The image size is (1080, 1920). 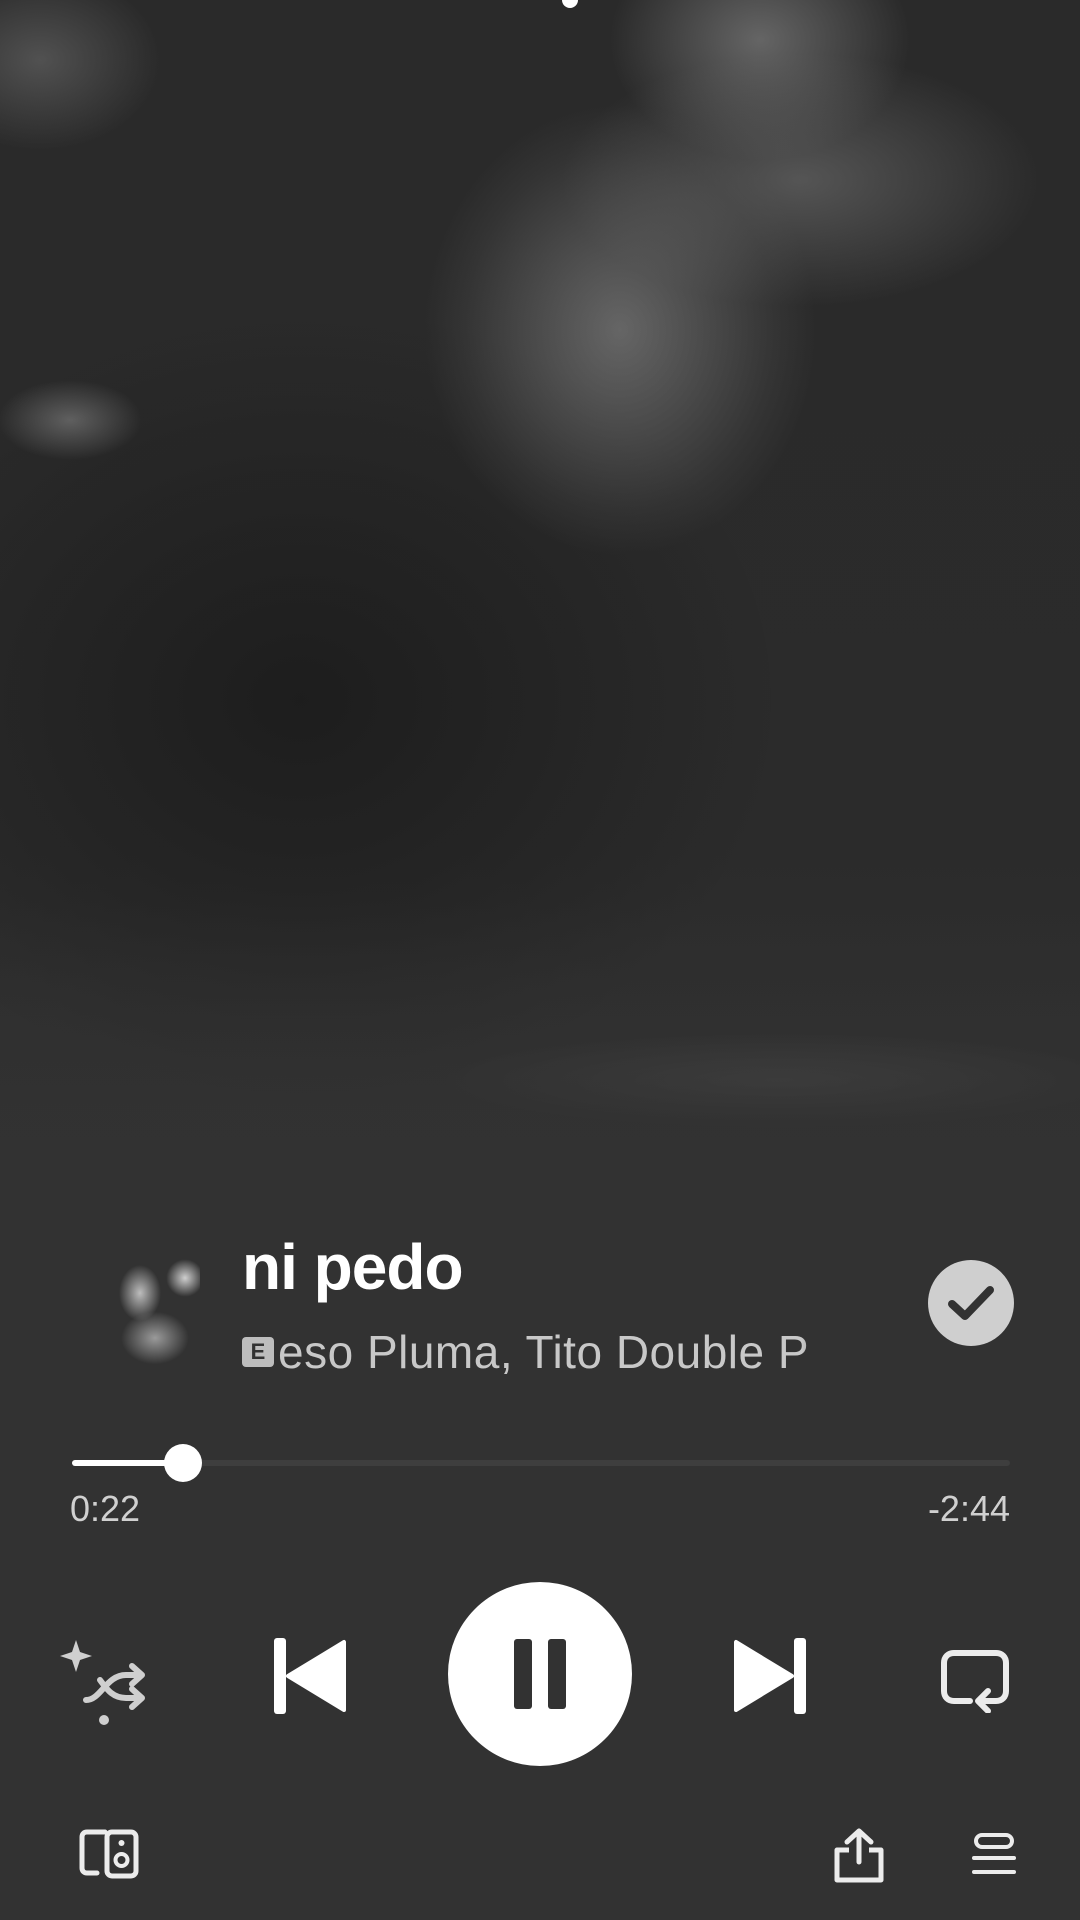 I want to click on pause-button, so click(x=540, y=1674).